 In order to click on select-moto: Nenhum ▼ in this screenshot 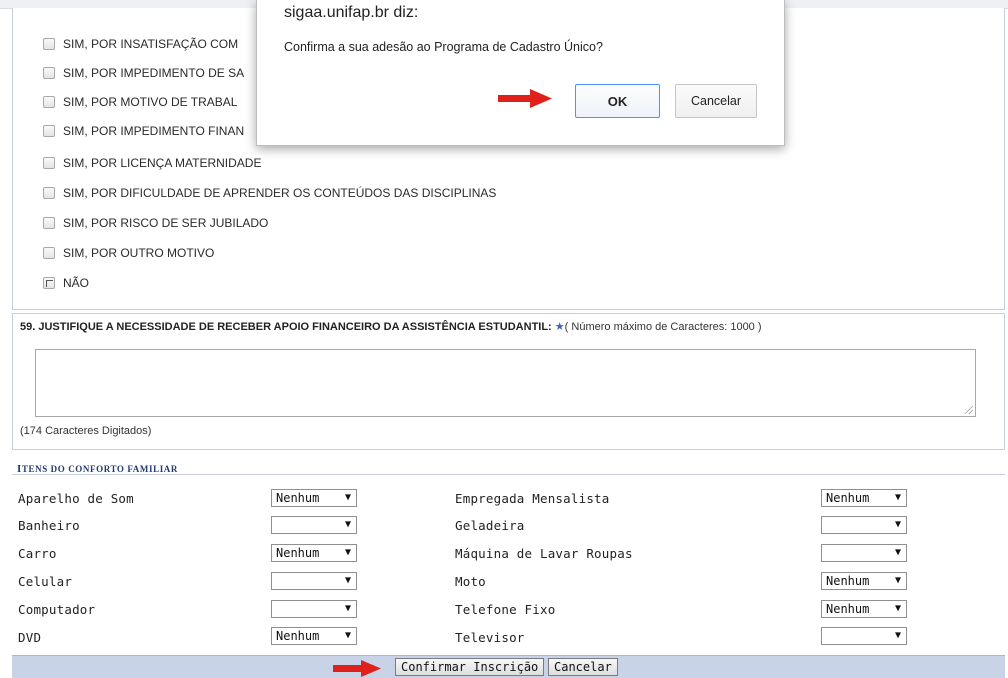, I will do `click(864, 581)`.